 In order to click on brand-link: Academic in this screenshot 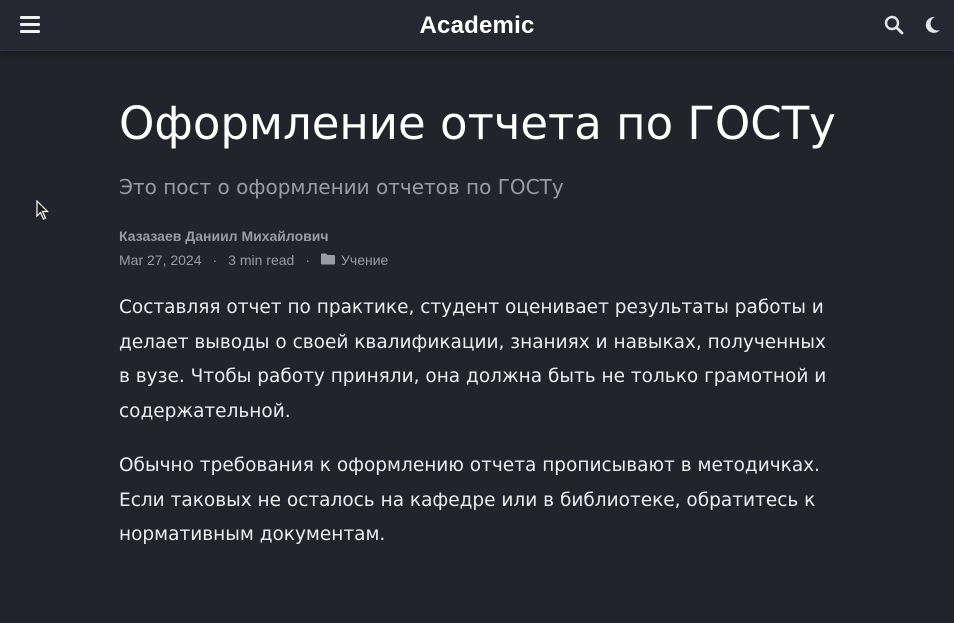, I will do `click(477, 25)`.